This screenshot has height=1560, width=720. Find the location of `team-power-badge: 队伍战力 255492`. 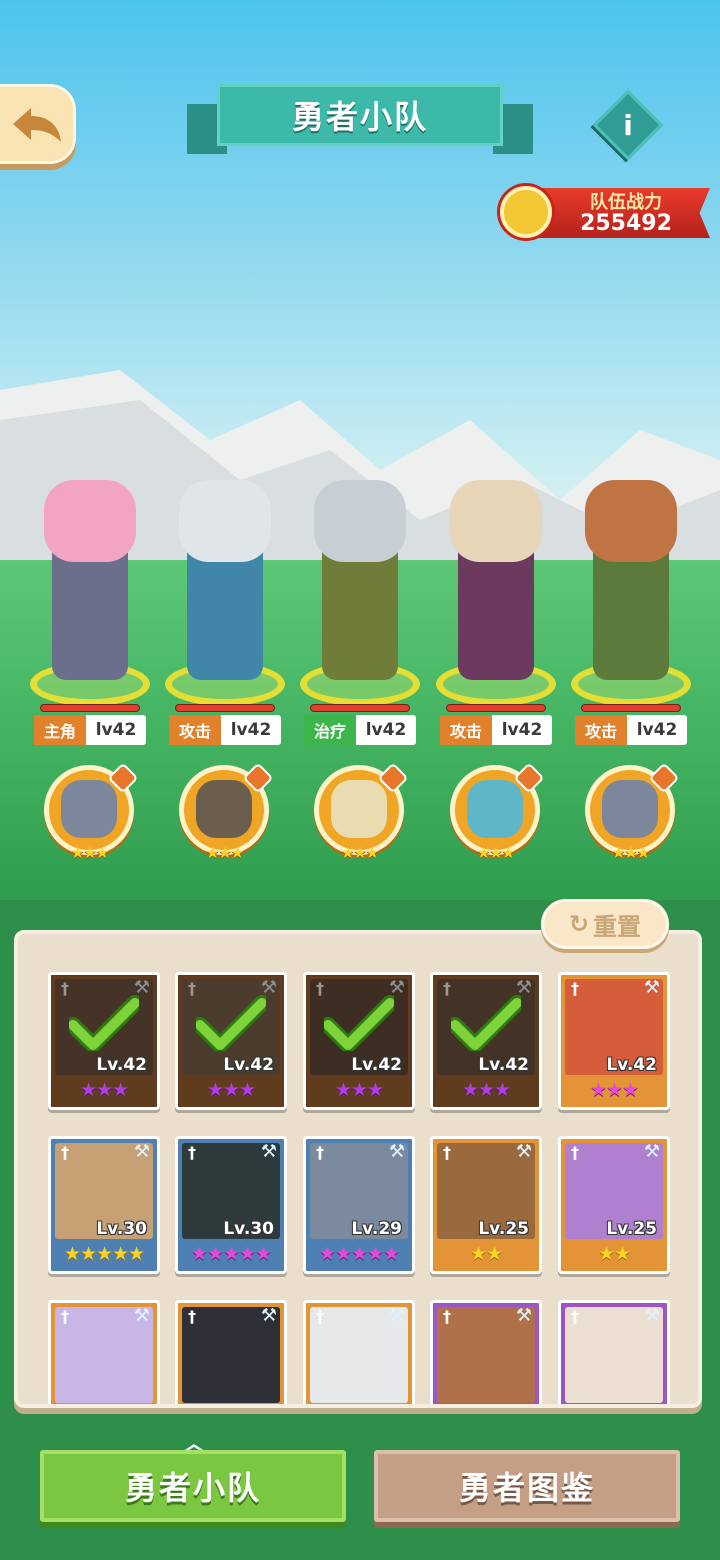

team-power-badge: 队伍战力 255492 is located at coordinates (607, 211).